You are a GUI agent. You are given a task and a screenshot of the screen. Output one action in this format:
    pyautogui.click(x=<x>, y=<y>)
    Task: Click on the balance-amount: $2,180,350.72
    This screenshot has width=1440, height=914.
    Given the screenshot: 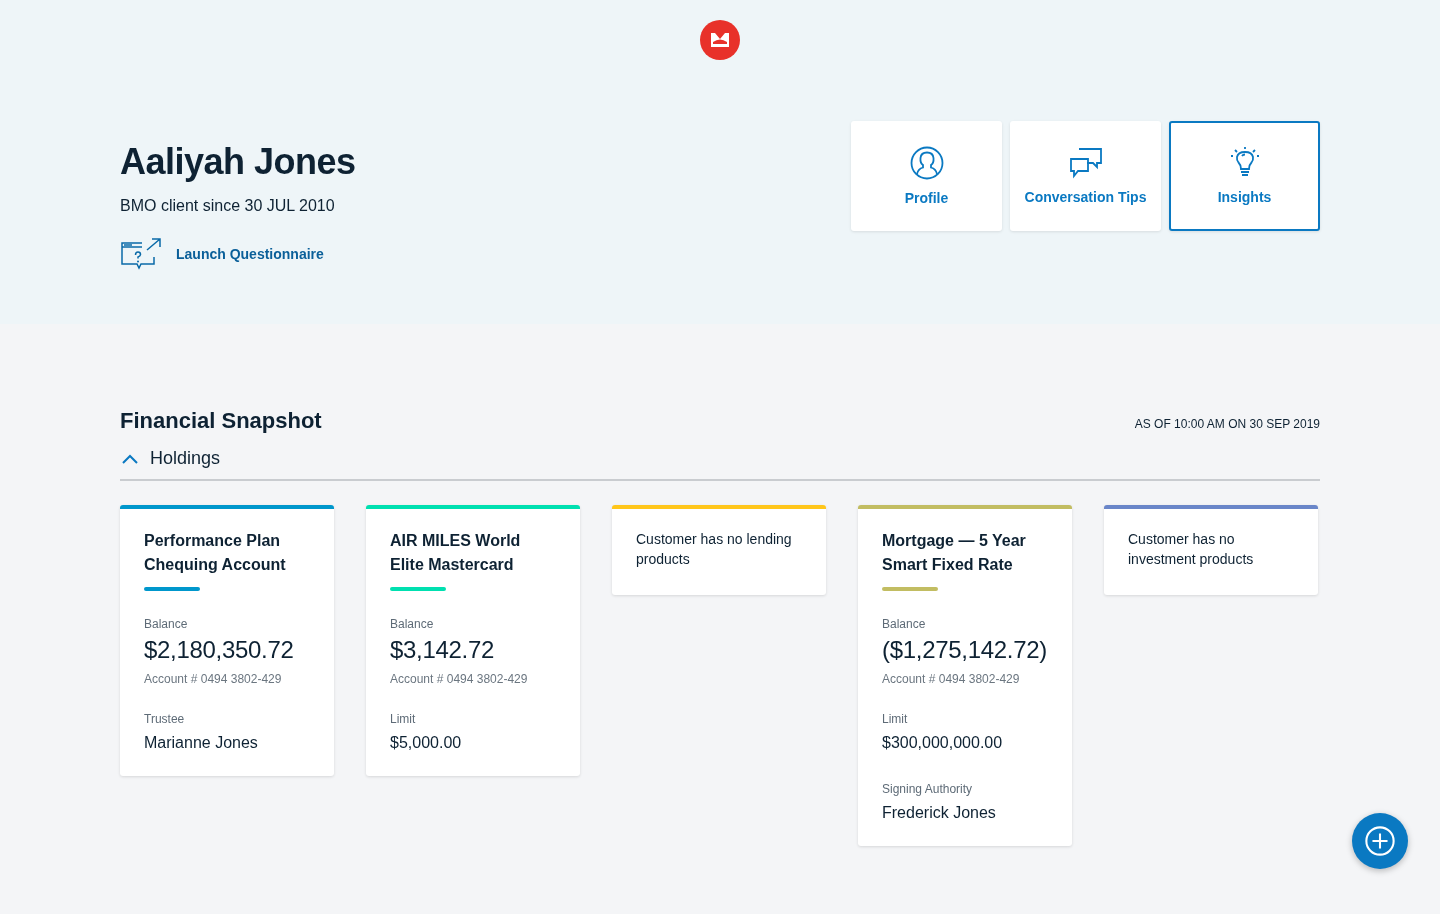 What is the action you would take?
    pyautogui.click(x=219, y=650)
    